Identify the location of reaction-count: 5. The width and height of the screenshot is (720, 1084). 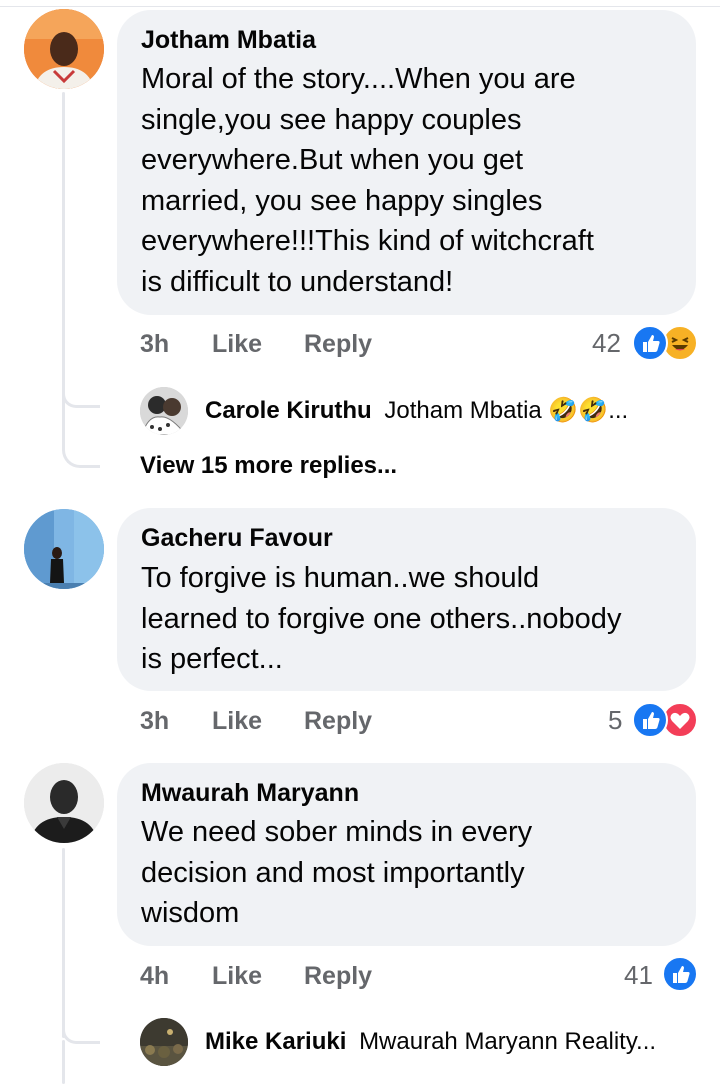
(615, 720).